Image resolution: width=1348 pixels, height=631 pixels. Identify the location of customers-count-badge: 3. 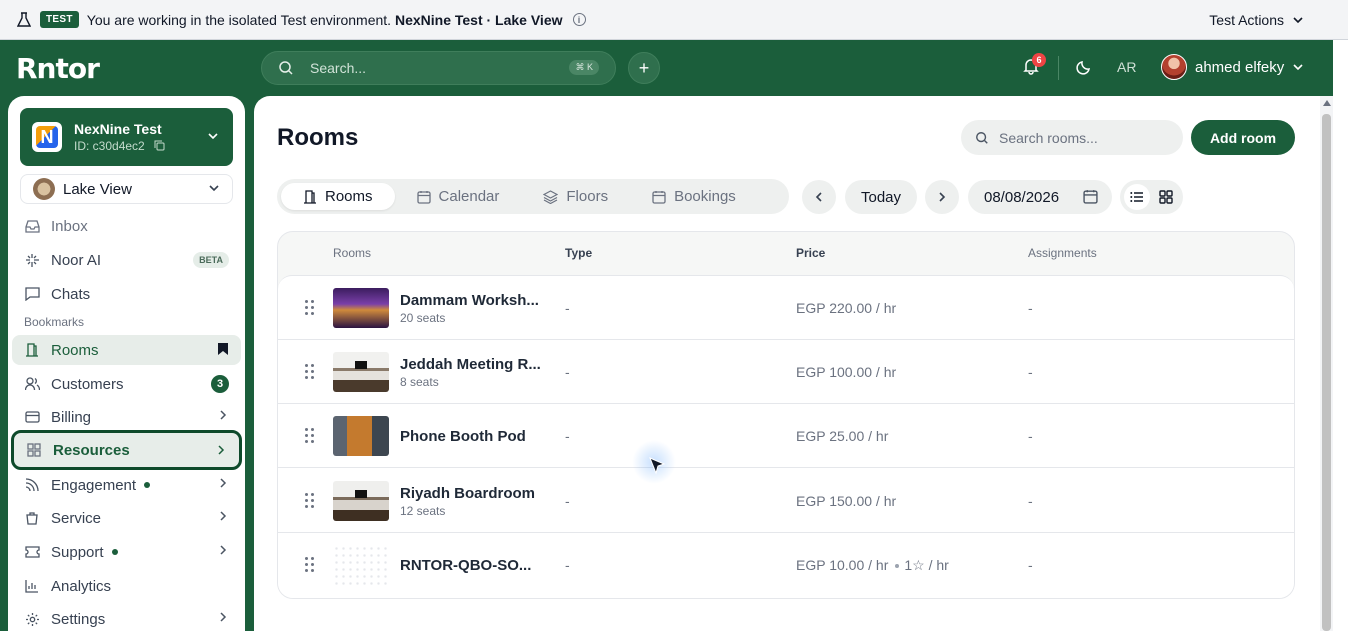
(220, 384).